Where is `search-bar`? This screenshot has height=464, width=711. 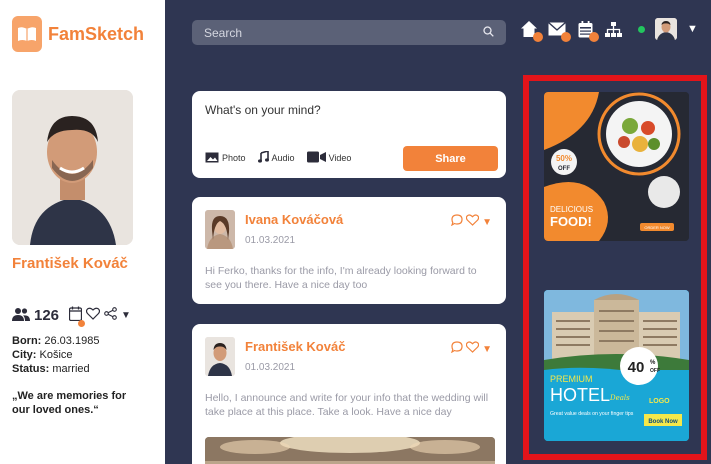
search-bar is located at coordinates (349, 32).